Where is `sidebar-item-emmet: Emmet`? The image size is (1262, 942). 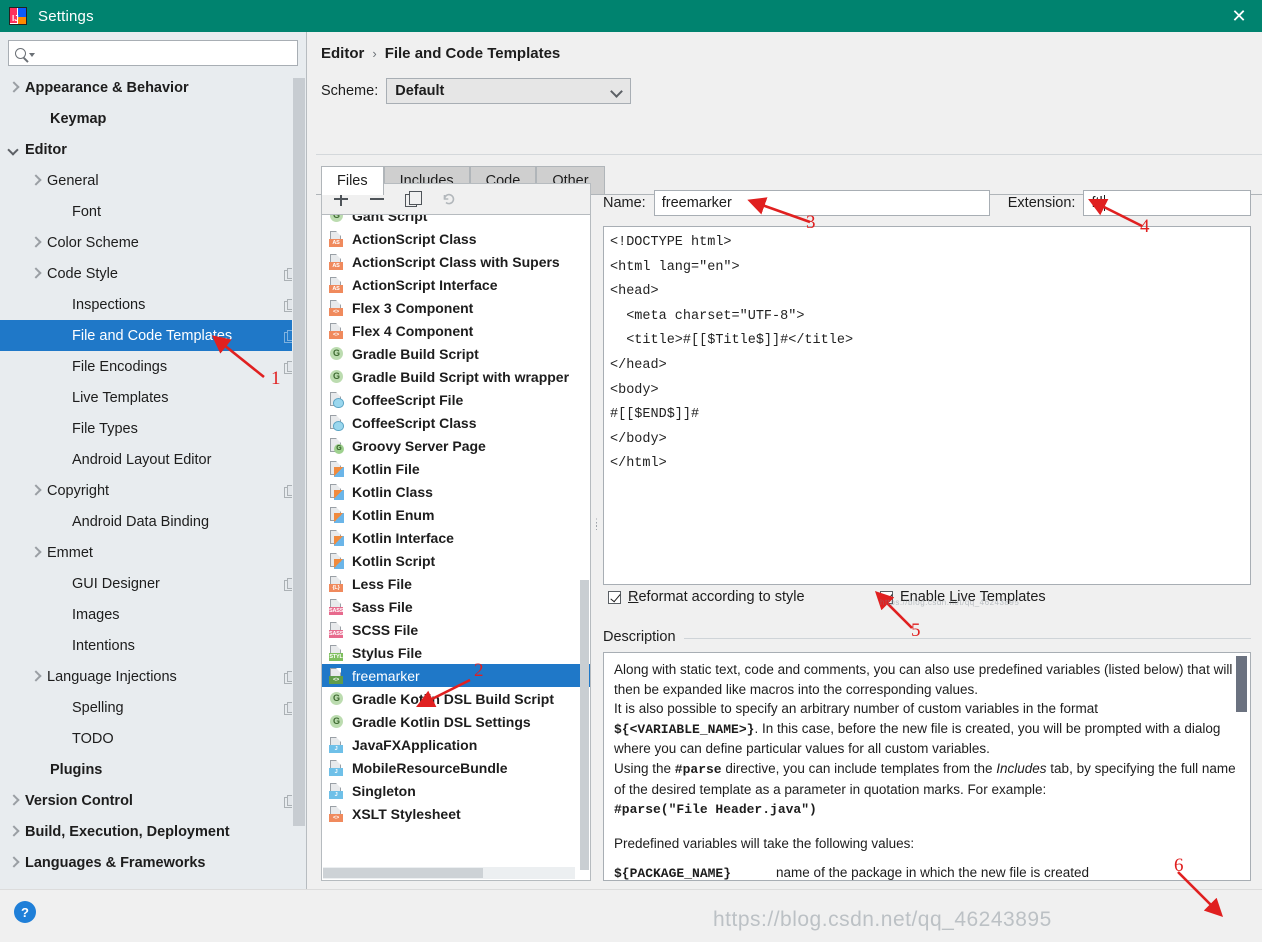
sidebar-item-emmet: Emmet is located at coordinates (153, 552).